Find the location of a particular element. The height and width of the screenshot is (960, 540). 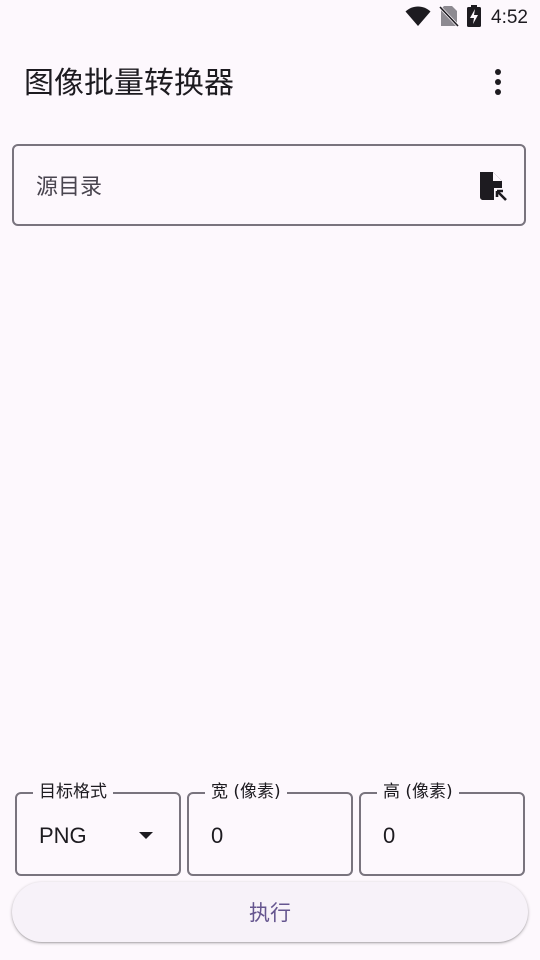

more-options-button is located at coordinates (498, 84).